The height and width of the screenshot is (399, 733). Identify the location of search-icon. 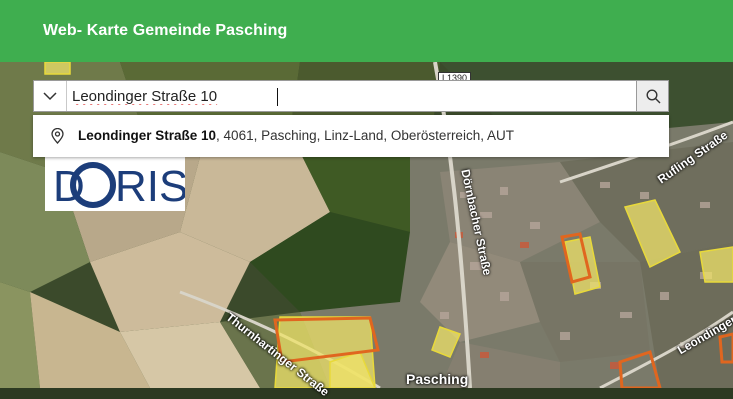
(653, 96).